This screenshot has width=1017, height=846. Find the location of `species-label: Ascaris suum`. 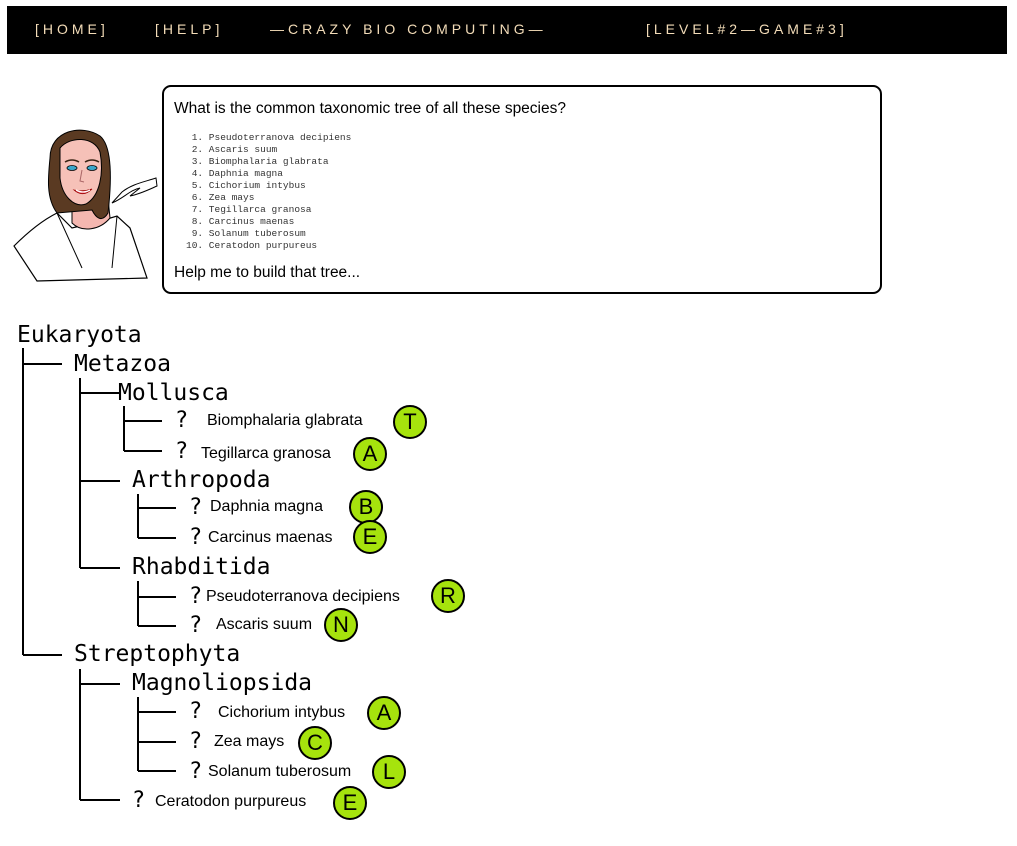

species-label: Ascaris suum is located at coordinates (264, 624).